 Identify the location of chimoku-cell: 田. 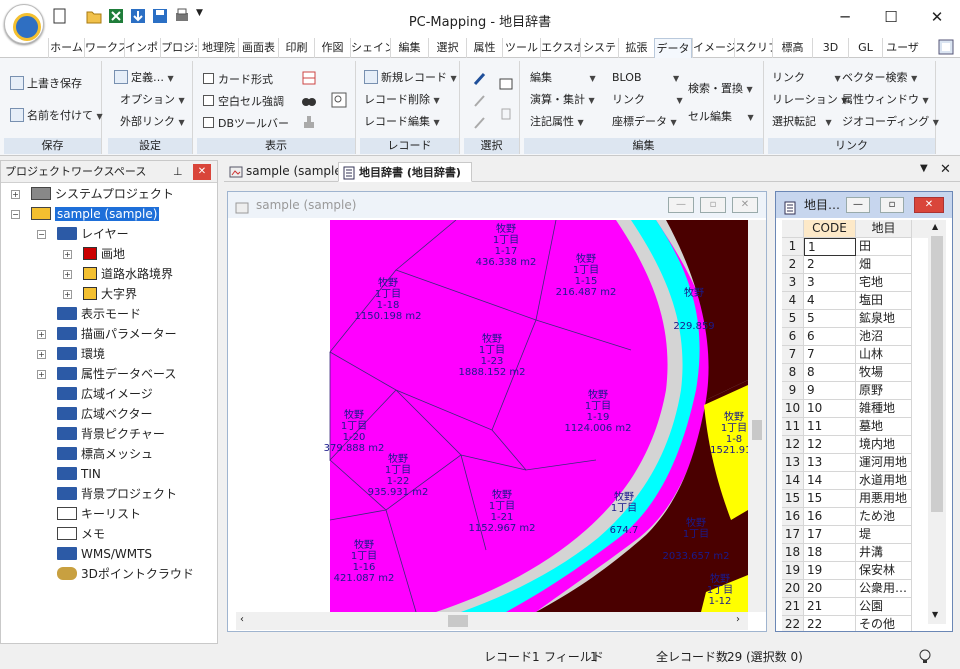
(884, 247).